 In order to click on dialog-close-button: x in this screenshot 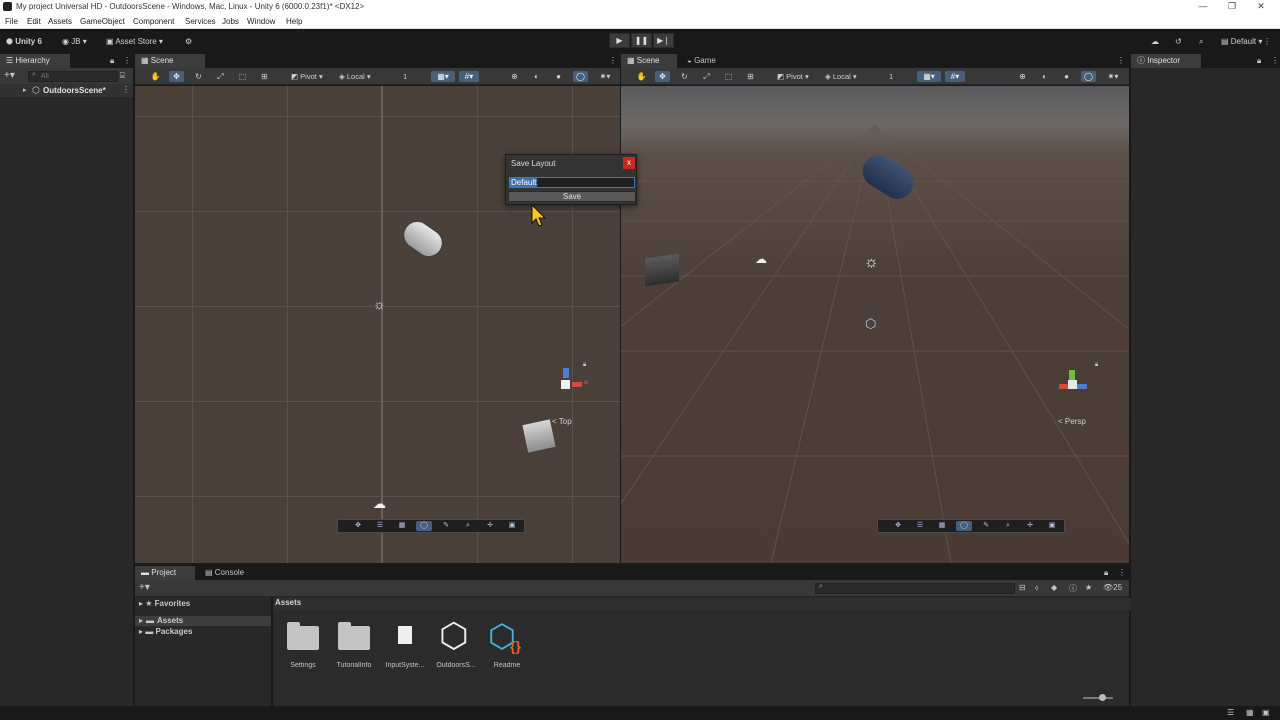, I will do `click(629, 163)`.